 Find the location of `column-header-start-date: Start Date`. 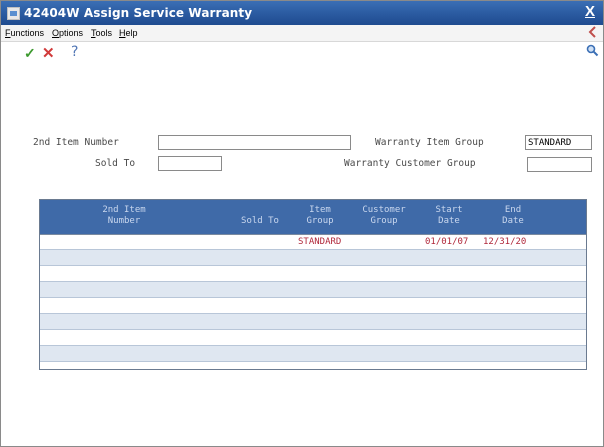

column-header-start-date: Start Date is located at coordinates (449, 216).